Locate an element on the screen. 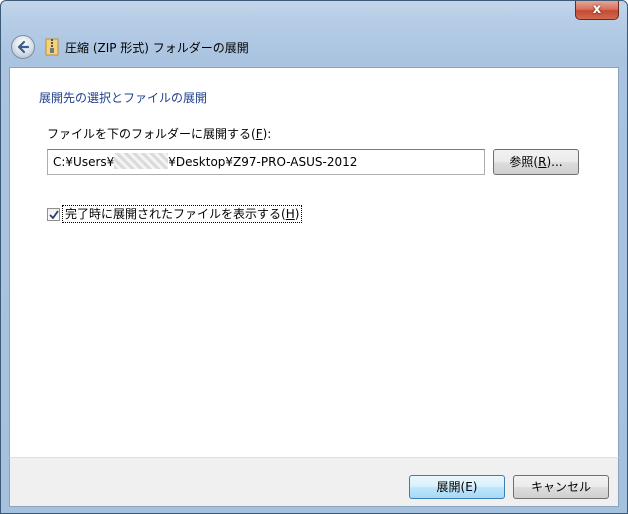 This screenshot has width=628, height=514. close-icon: x is located at coordinates (597, 9).